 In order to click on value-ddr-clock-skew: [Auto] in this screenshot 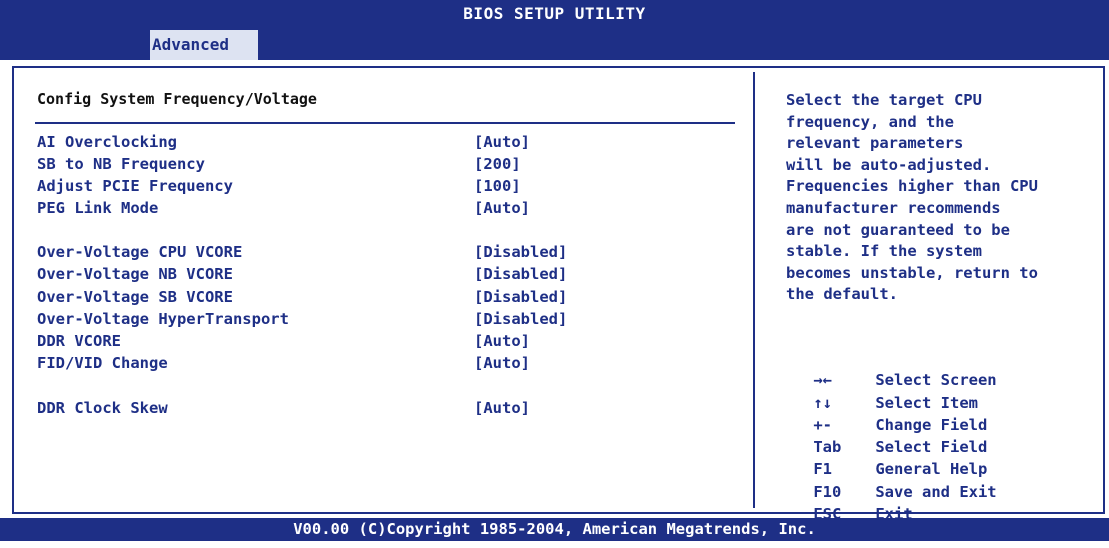, I will do `click(502, 408)`.